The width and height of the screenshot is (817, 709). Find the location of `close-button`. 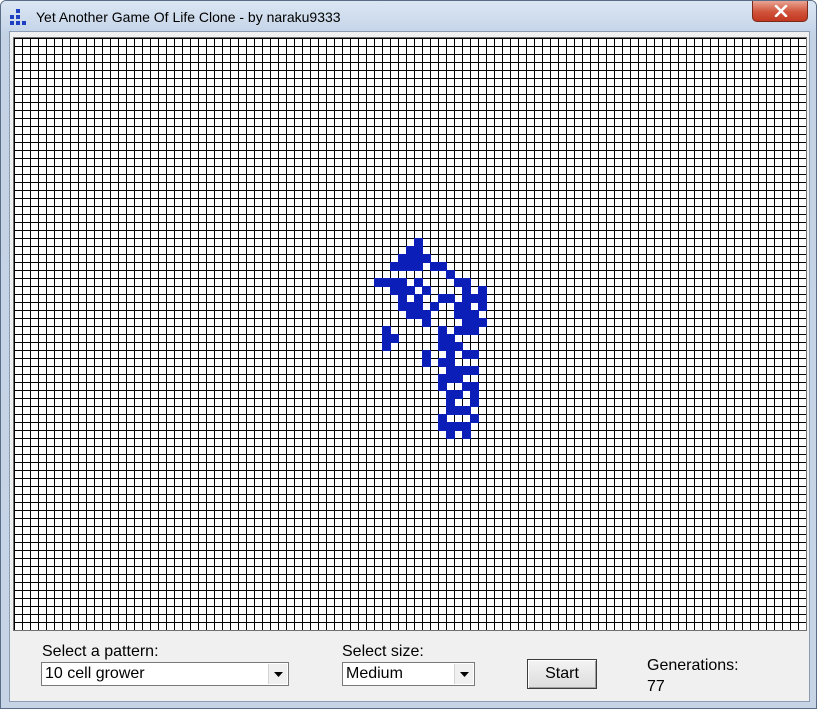

close-button is located at coordinates (780, 11).